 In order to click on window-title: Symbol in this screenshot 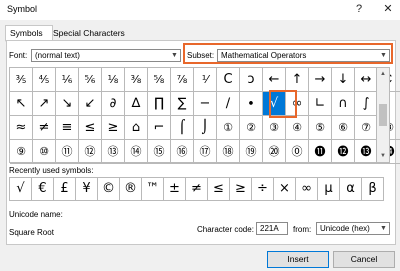, I will do `click(22, 9)`.